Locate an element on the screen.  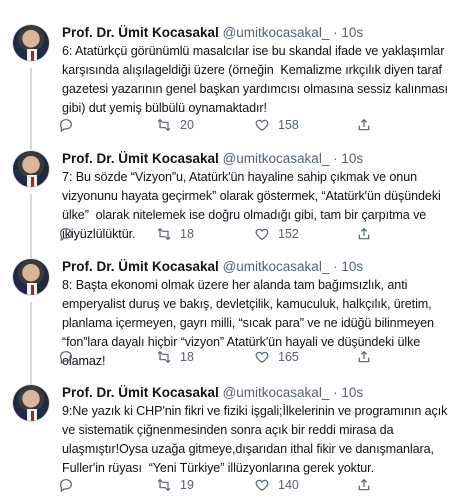
tweet-actions: 18 152 is located at coordinates (258, 235).